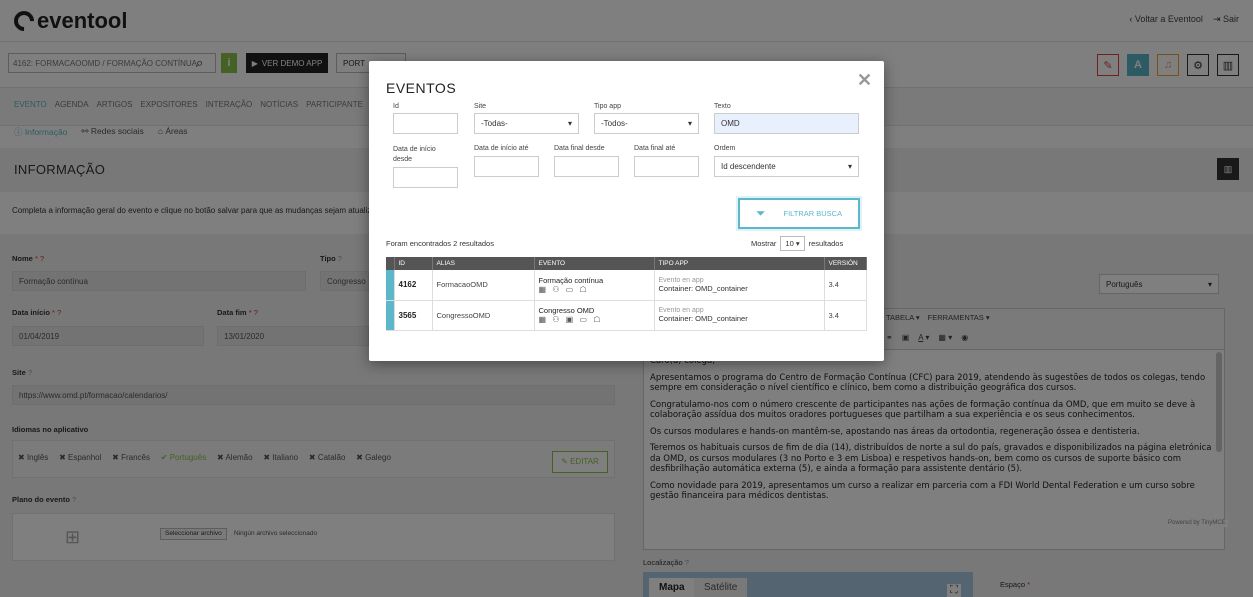  Describe the element at coordinates (483, 263) in the screenshot. I see `col-header-alias: ALIAS` at that location.